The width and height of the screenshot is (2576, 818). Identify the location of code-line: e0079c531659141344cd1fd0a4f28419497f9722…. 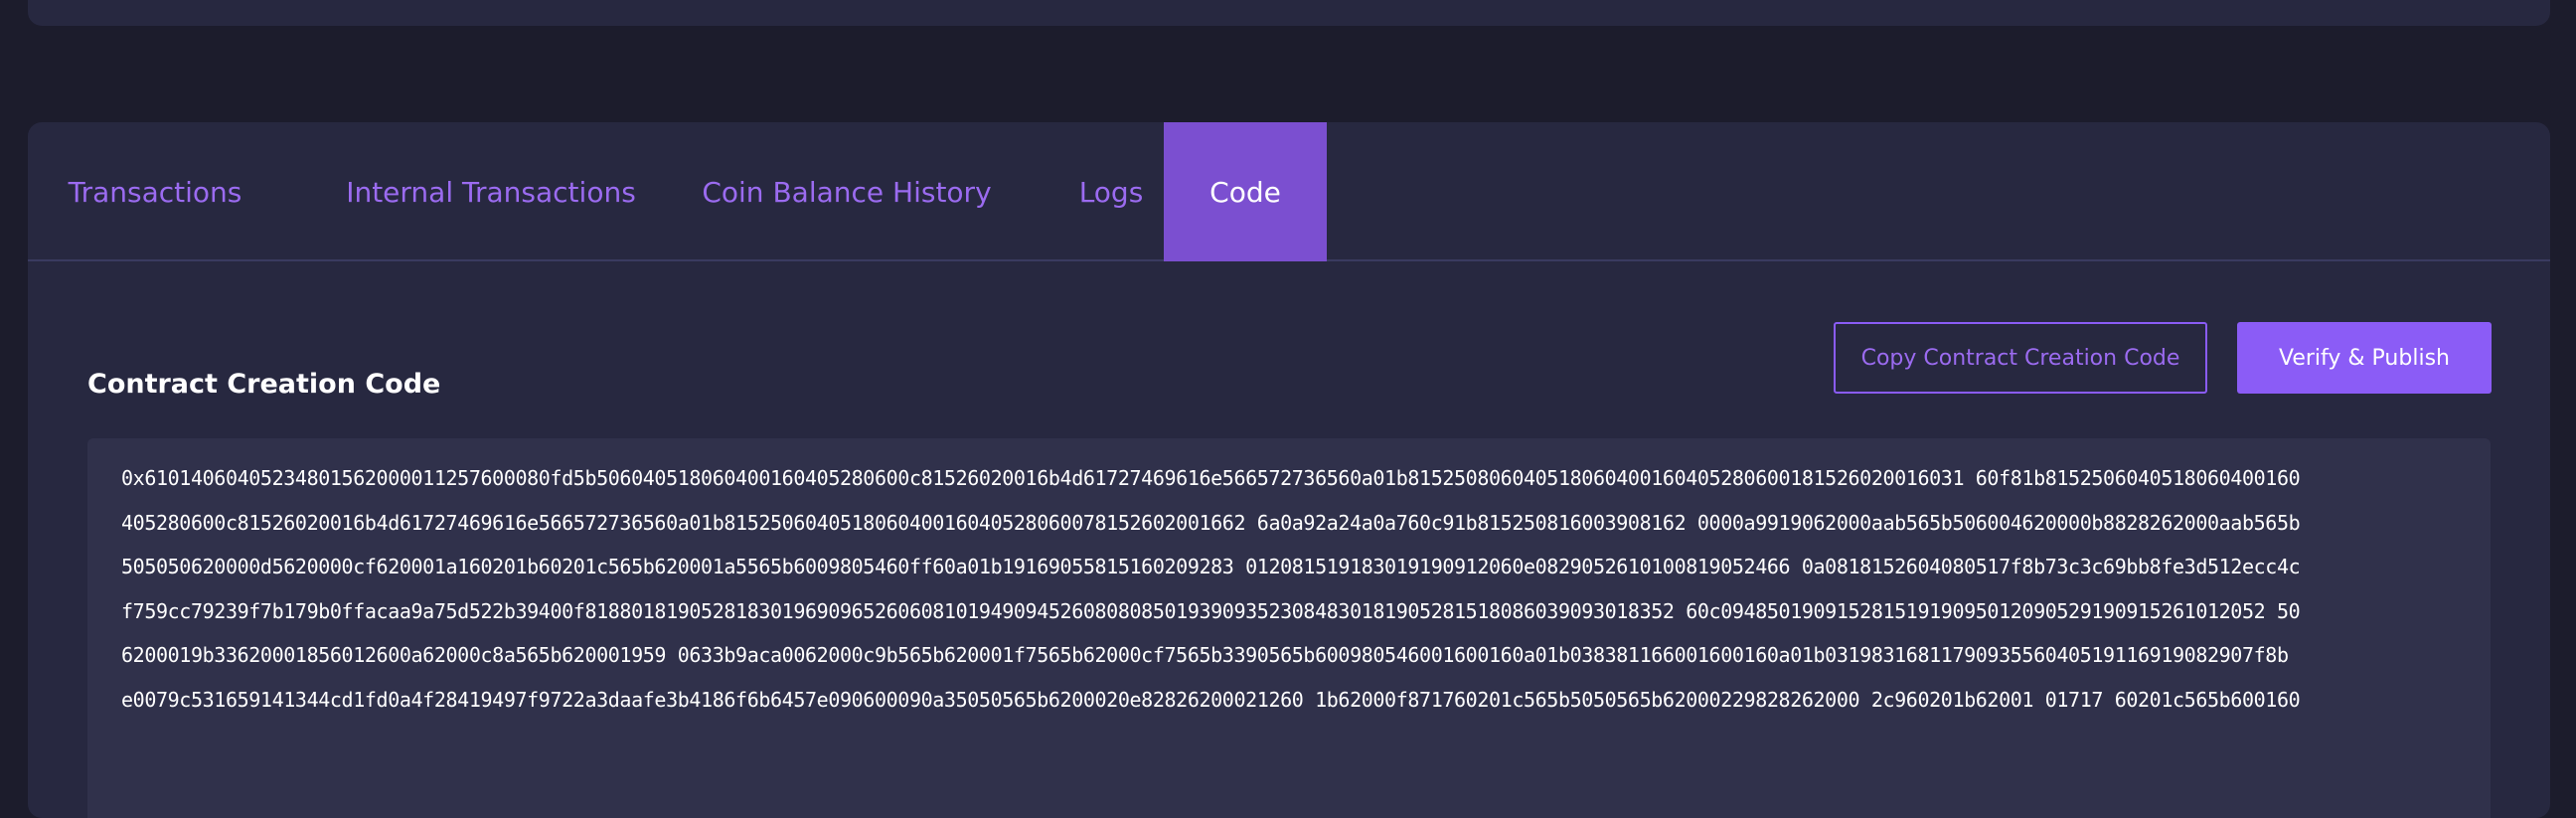
(1211, 699).